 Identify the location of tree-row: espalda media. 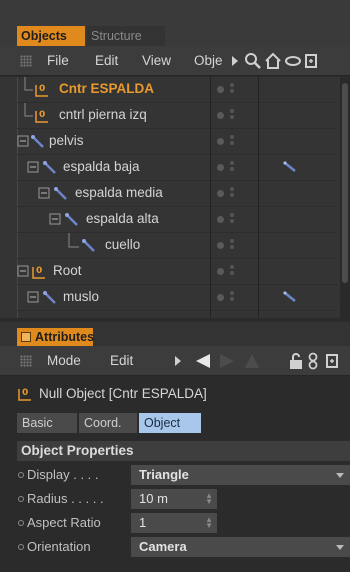
(177, 194).